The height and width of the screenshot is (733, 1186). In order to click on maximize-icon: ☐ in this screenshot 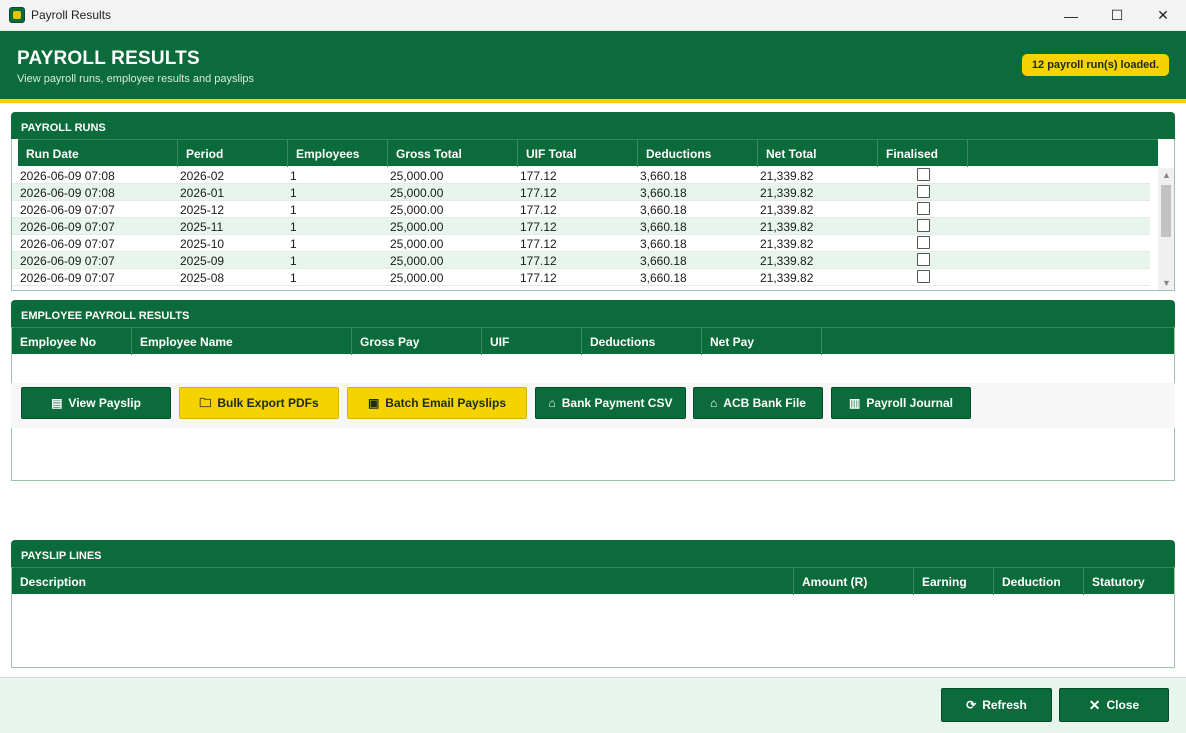, I will do `click(1117, 15)`.